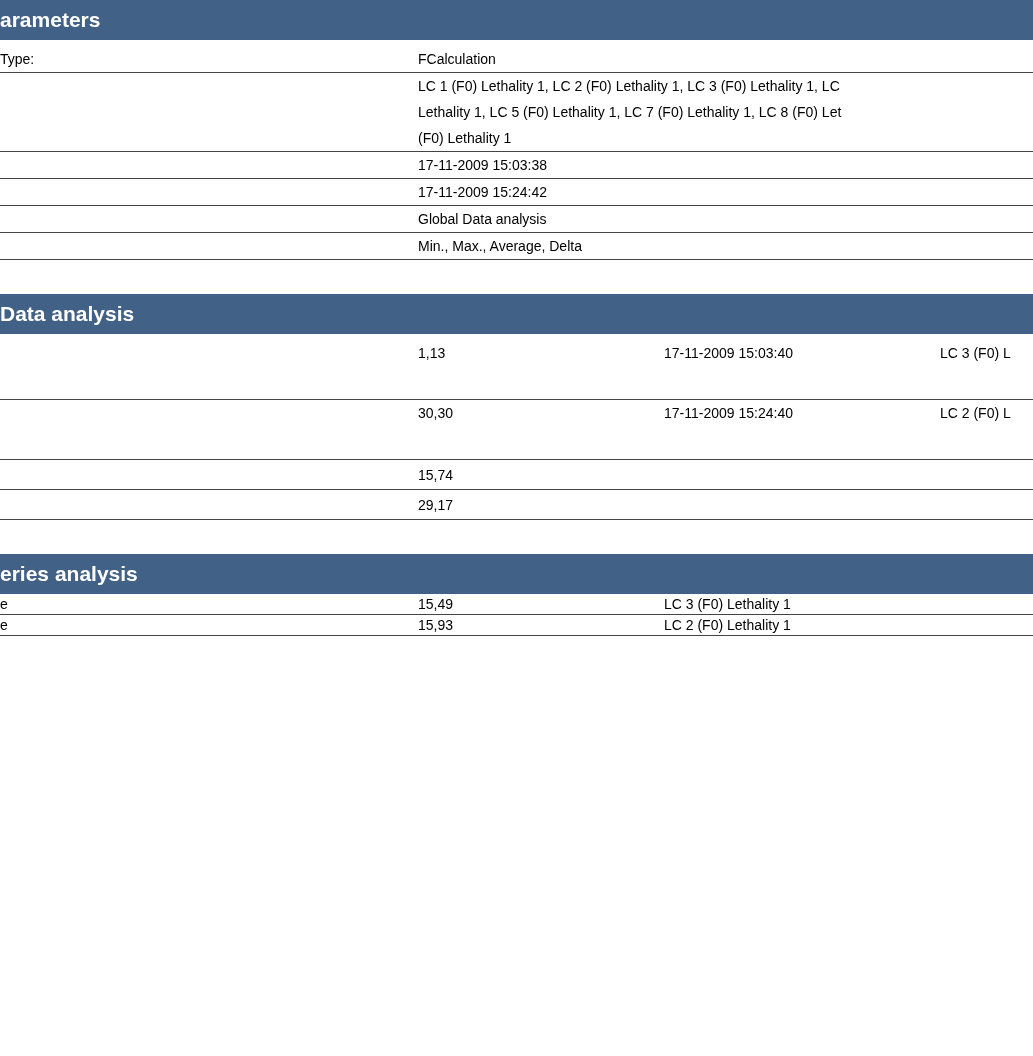 The width and height of the screenshot is (1033, 1056). What do you see at coordinates (17, 59) in the screenshot?
I see `row-label: Type:` at bounding box center [17, 59].